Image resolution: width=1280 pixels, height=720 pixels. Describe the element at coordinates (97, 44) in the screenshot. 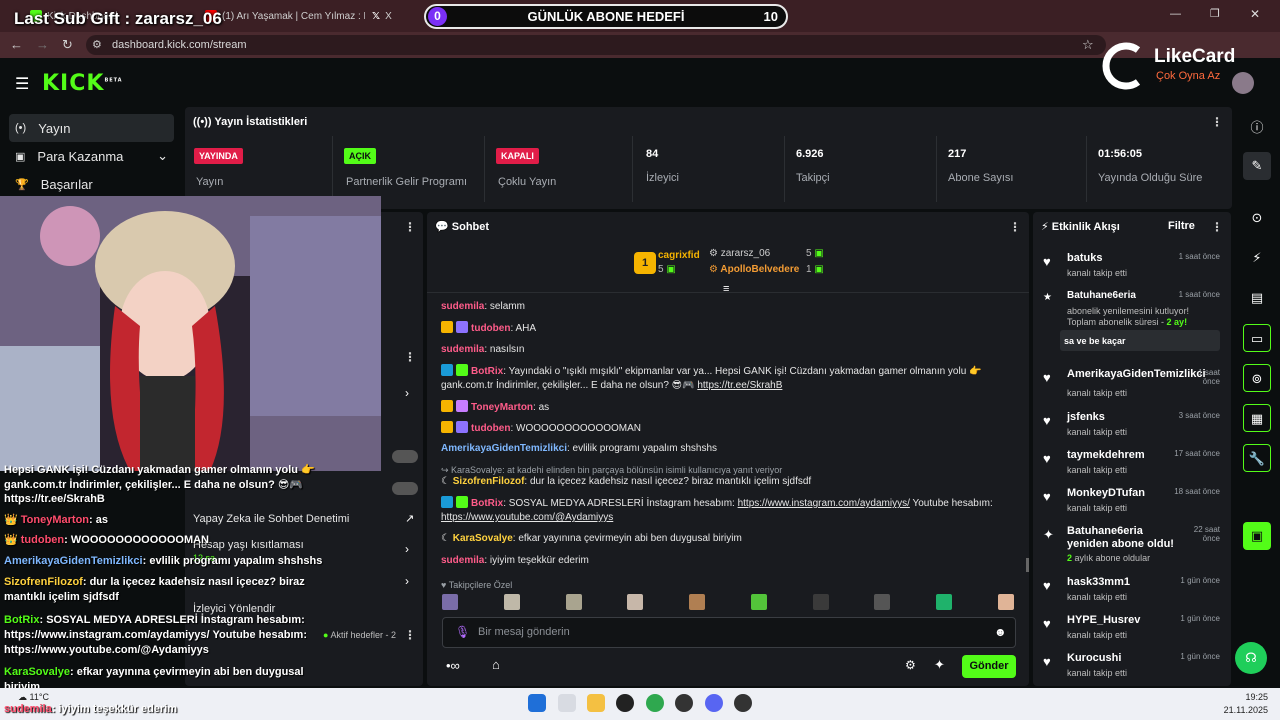

I see `site-info-icon: ⚙` at that location.